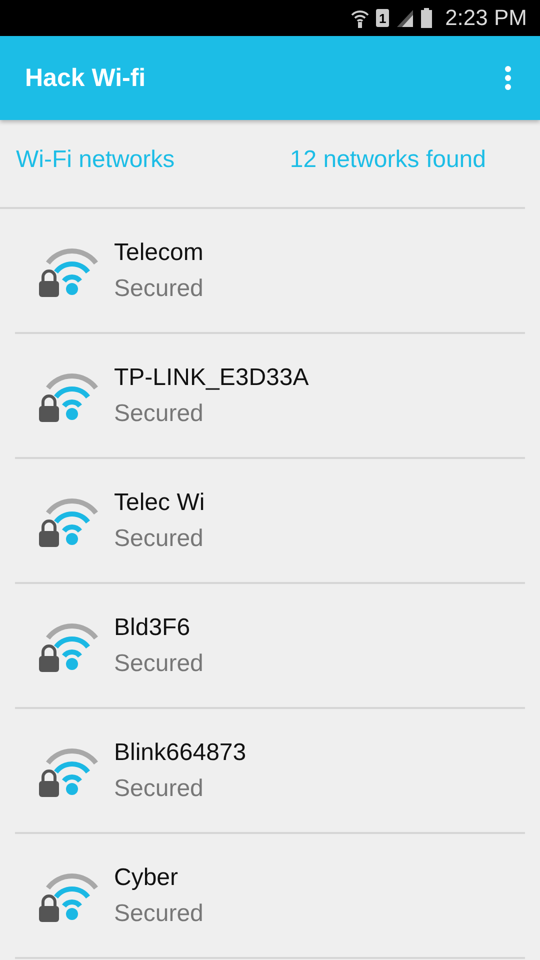 Image resolution: width=540 pixels, height=960 pixels. What do you see at coordinates (360, 18) in the screenshot?
I see `wifi-icon` at bounding box center [360, 18].